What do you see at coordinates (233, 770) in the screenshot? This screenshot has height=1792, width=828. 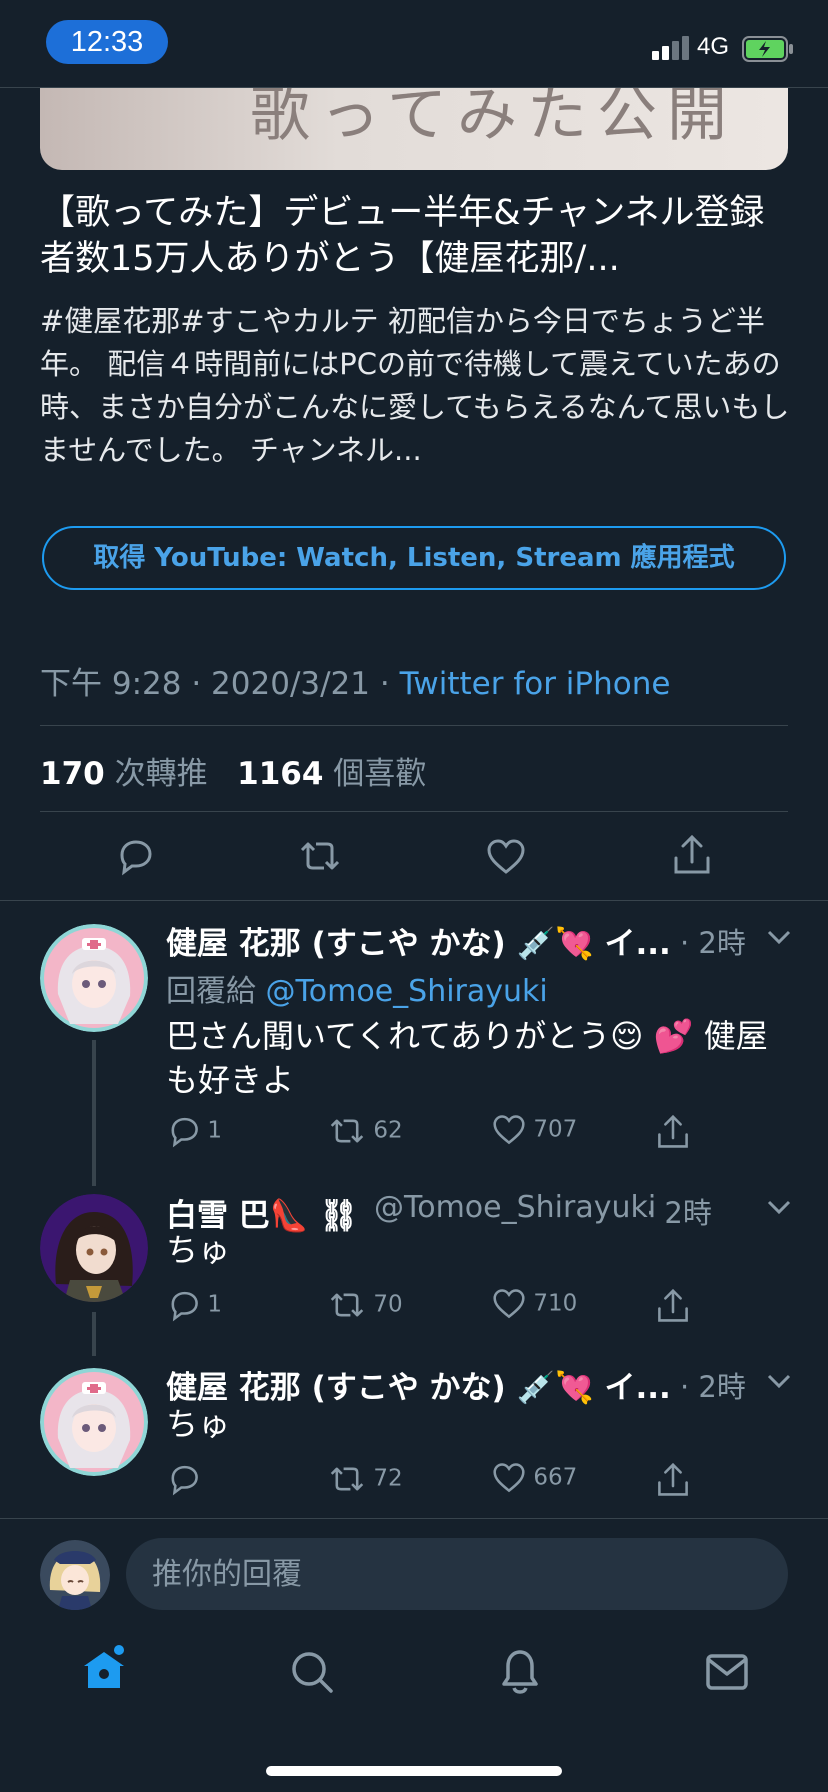 I see `tweet-stats: 170 次轉推 1164 個喜歡` at bounding box center [233, 770].